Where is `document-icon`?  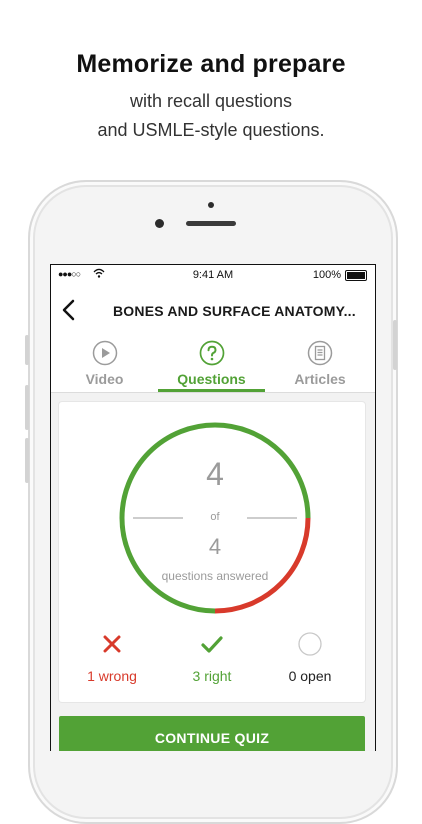 document-icon is located at coordinates (320, 353).